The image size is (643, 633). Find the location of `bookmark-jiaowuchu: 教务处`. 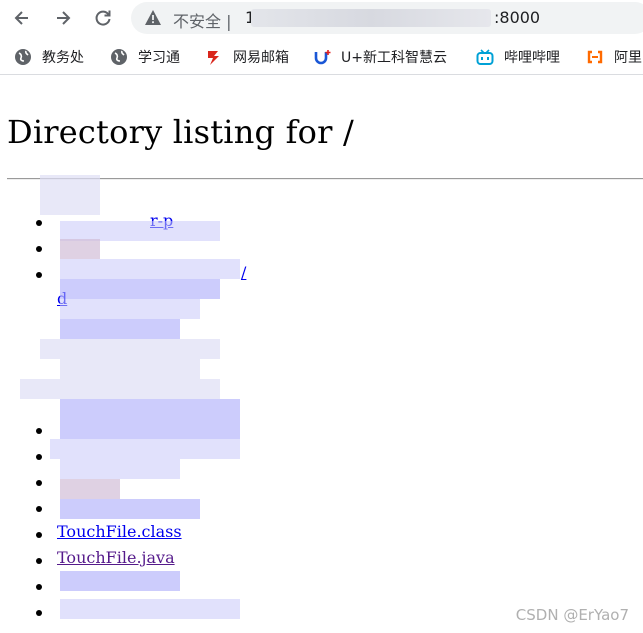

bookmark-jiaowuchu: 教务处 is located at coordinates (49, 57).